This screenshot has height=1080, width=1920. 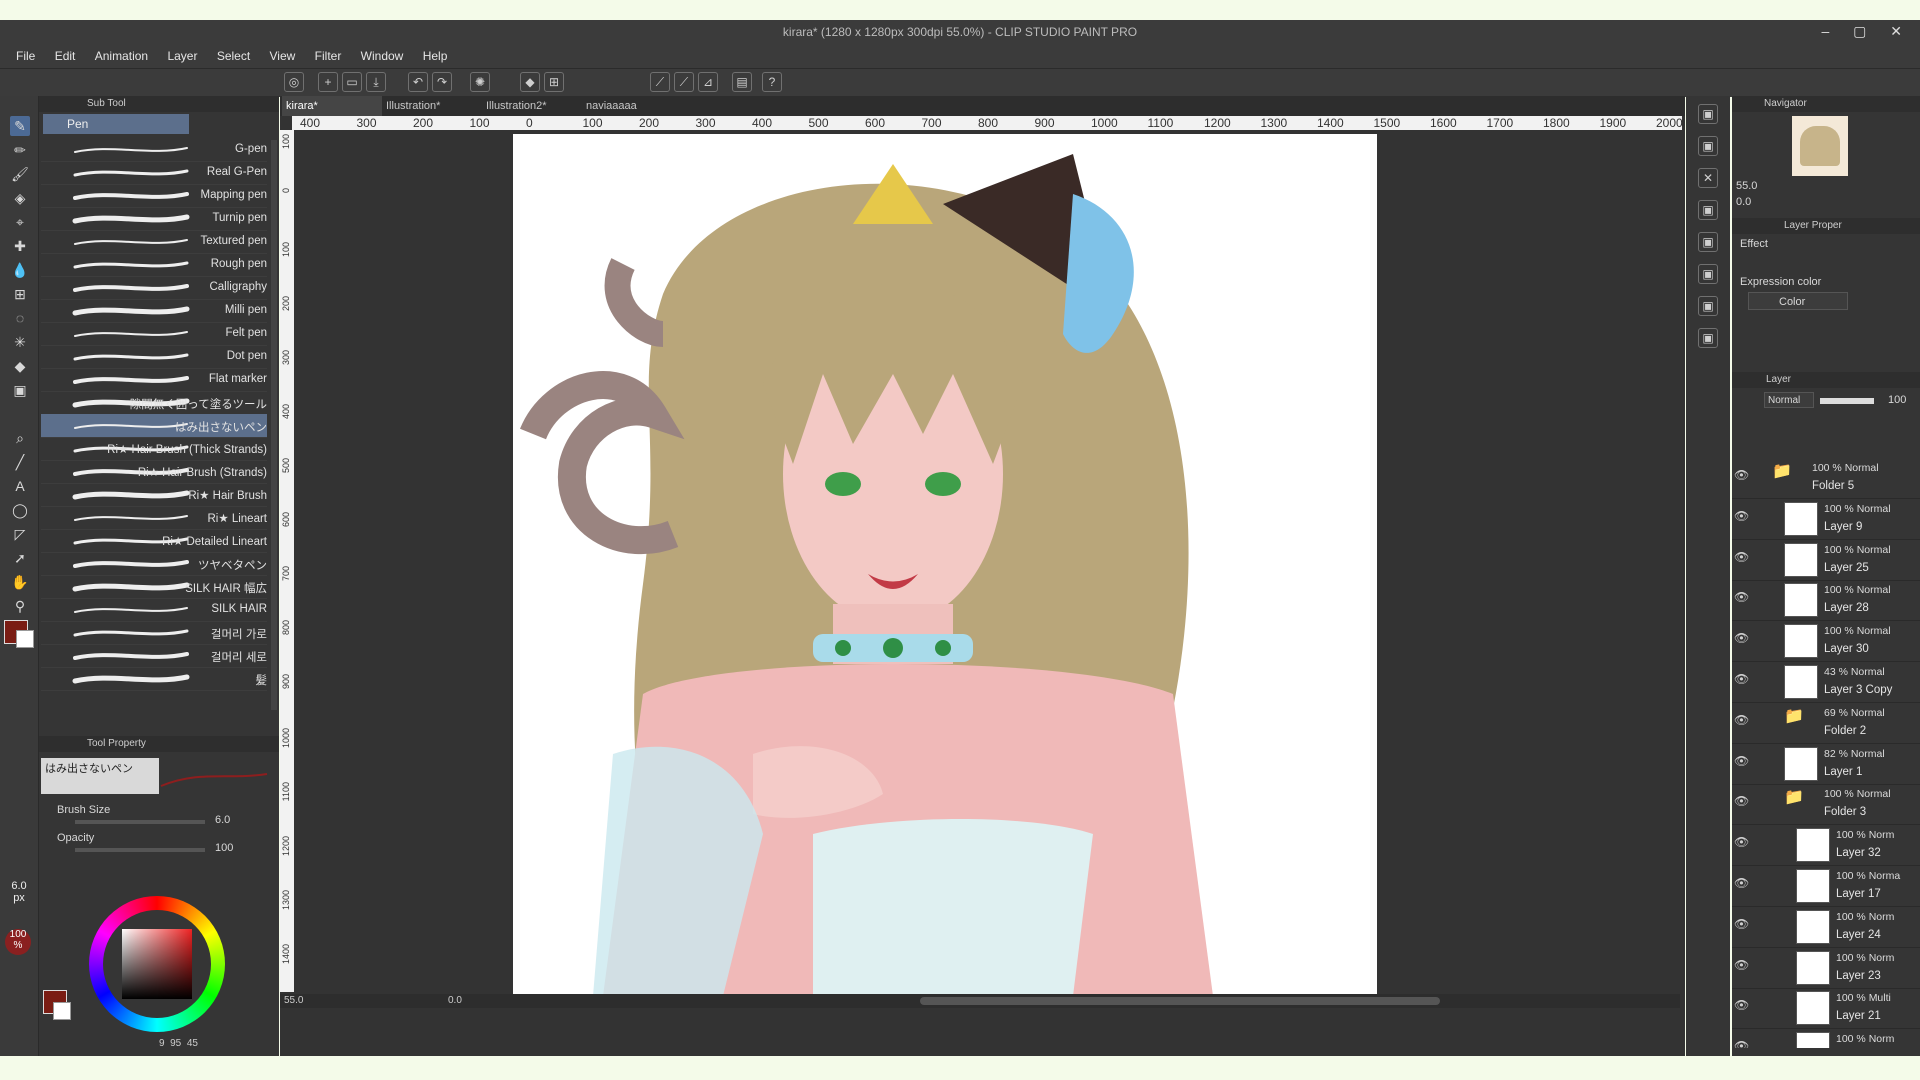 I want to click on brush-item: SILK HAIR 幅広, so click(x=154, y=587).